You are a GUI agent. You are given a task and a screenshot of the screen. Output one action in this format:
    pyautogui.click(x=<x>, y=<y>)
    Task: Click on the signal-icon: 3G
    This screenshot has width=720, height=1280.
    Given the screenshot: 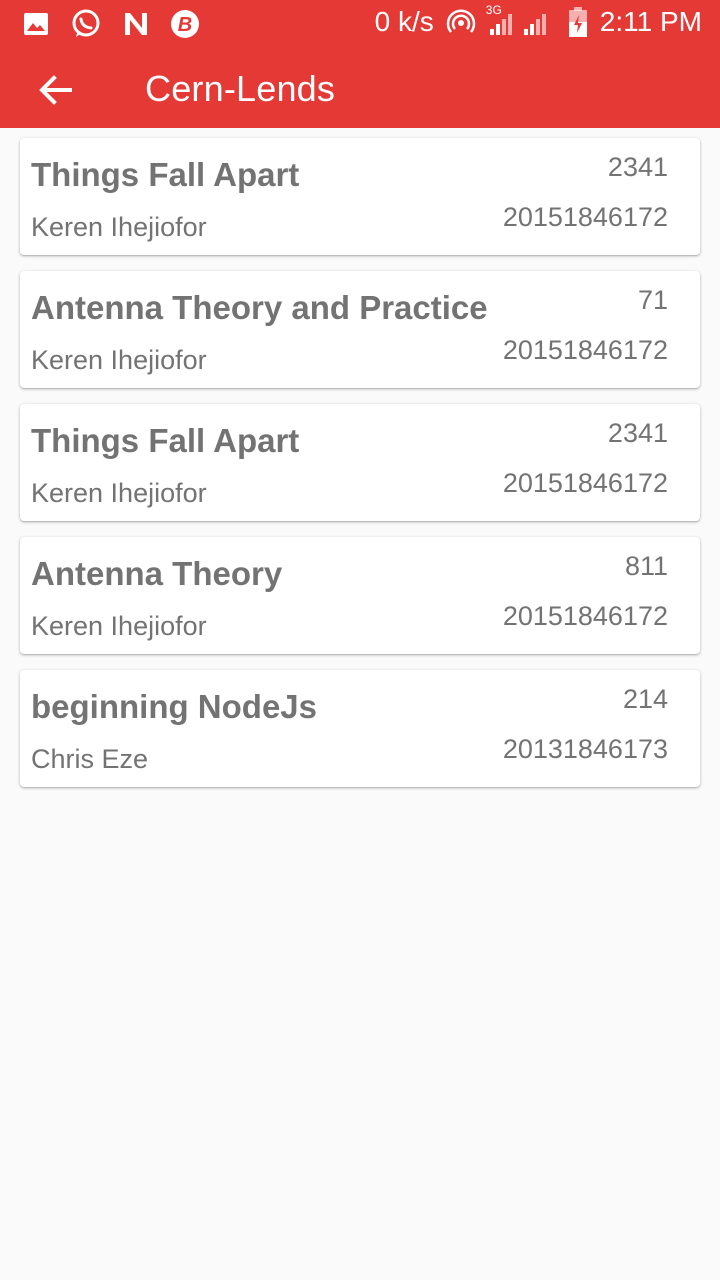 What is the action you would take?
    pyautogui.click(x=521, y=20)
    